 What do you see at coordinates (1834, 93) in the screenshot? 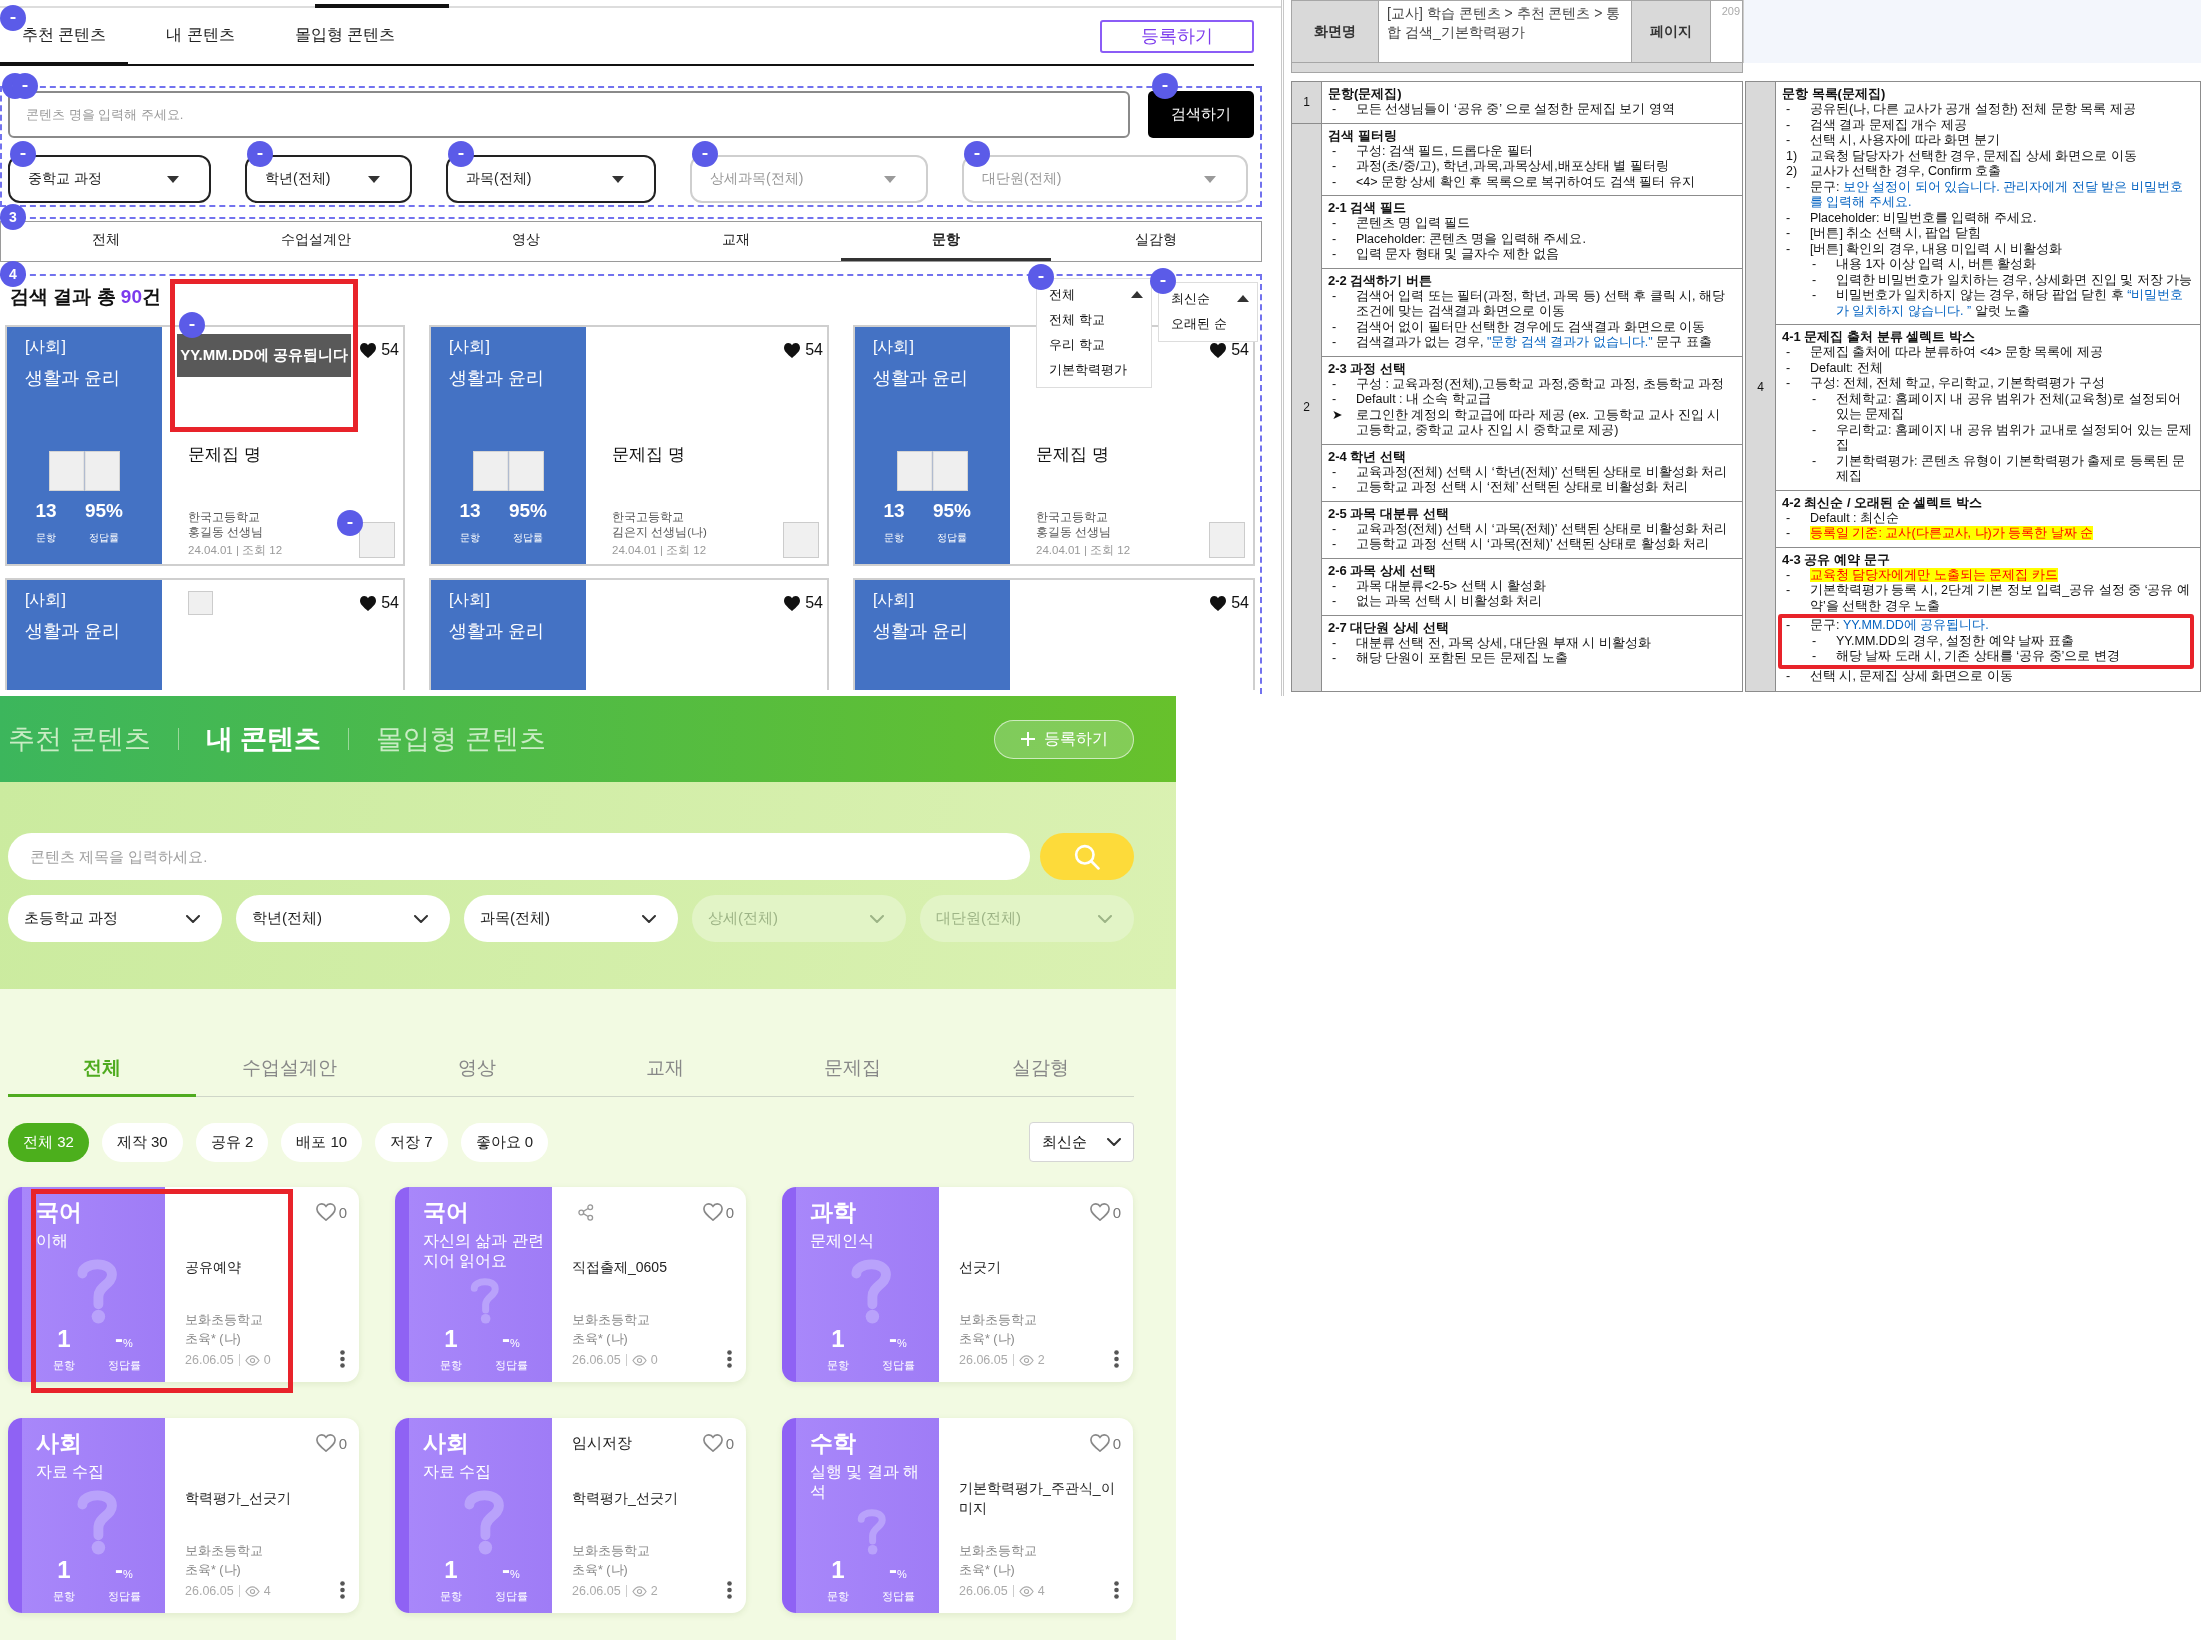
I see `section-title: 문항 목록(문제집)` at bounding box center [1834, 93].